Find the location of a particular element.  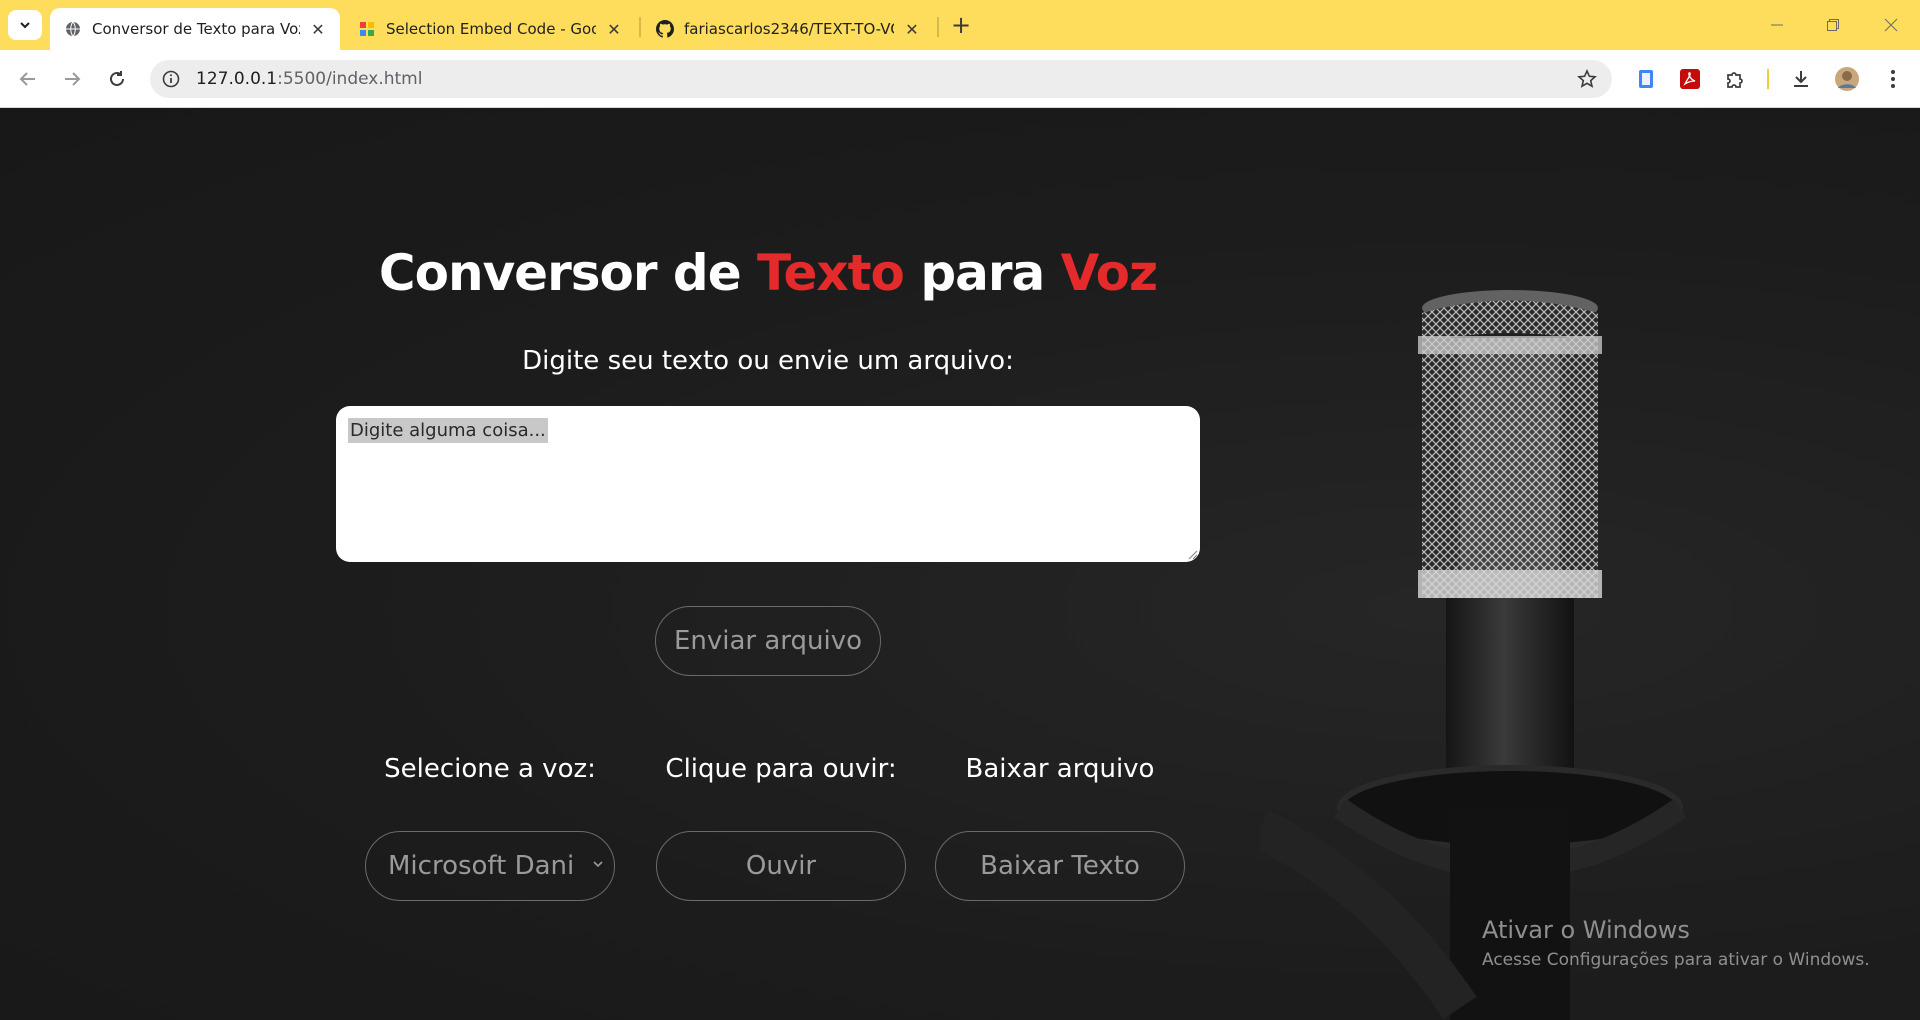

listen-label: Clique para ouvir: is located at coordinates (781, 769).